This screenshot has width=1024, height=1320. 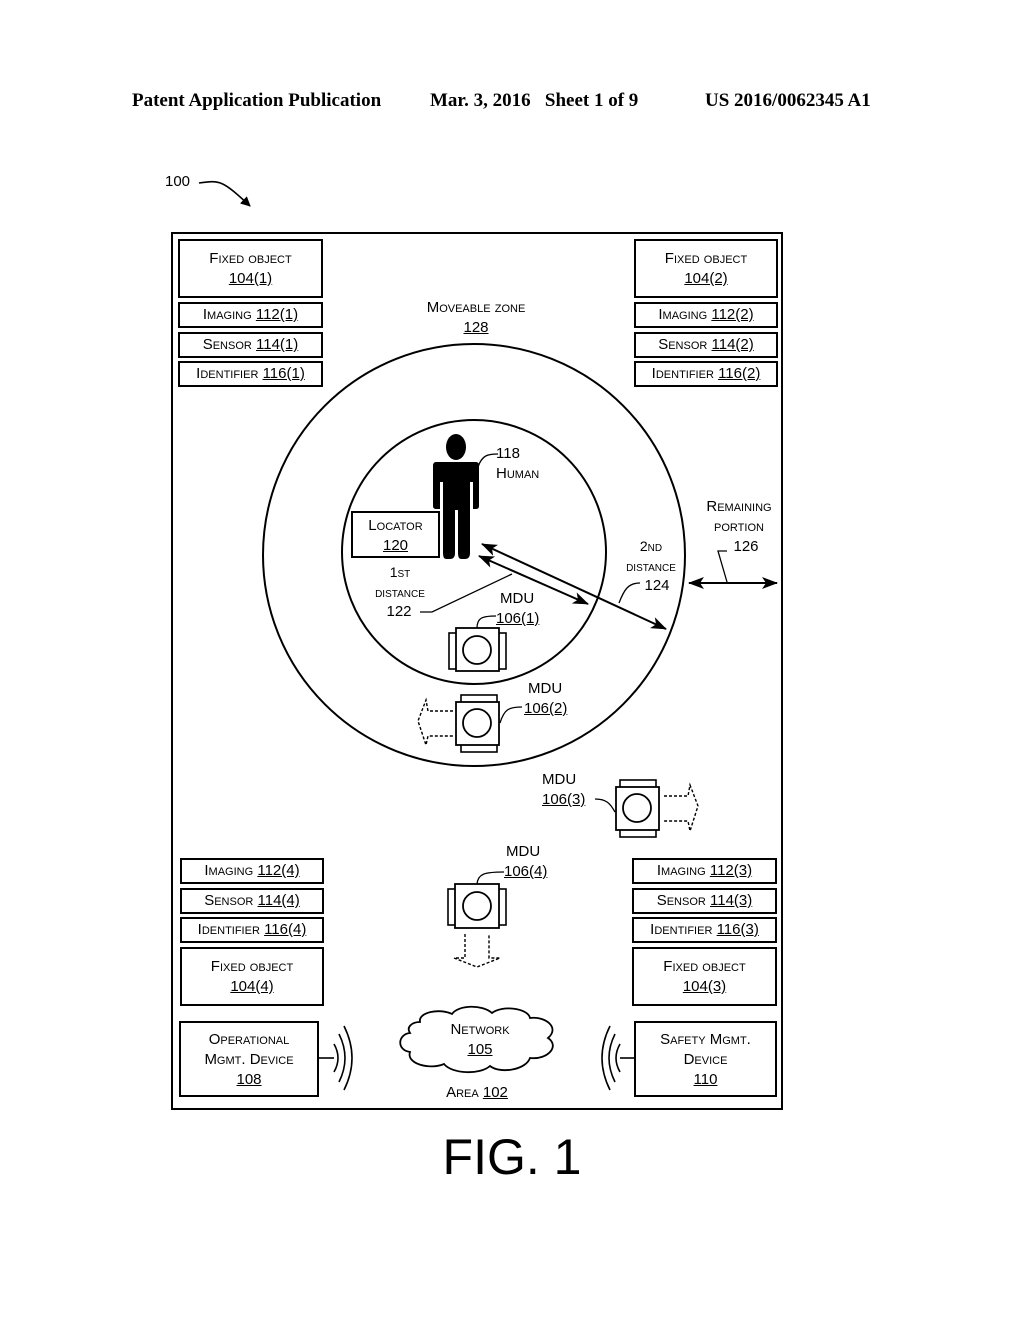 What do you see at coordinates (224, 193) in the screenshot?
I see `reference-leader-arrow` at bounding box center [224, 193].